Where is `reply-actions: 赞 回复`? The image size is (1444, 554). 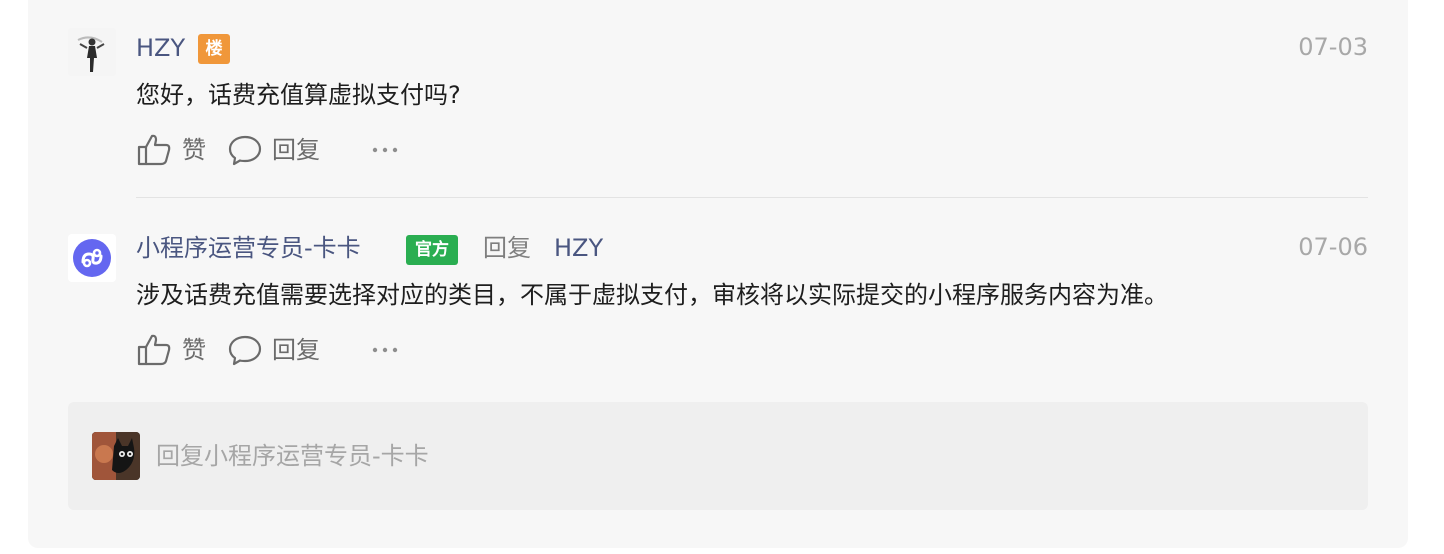 reply-actions: 赞 回复 is located at coordinates (336, 350).